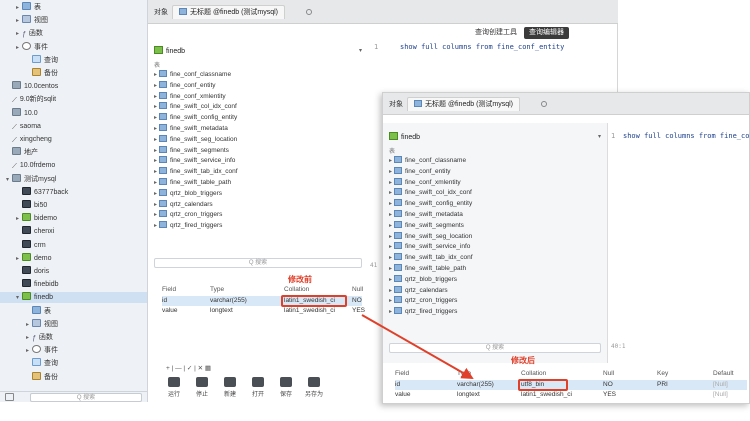  Describe the element at coordinates (73, 139) in the screenshot. I see `sidebar-item: ⟋ xingcheng` at that location.